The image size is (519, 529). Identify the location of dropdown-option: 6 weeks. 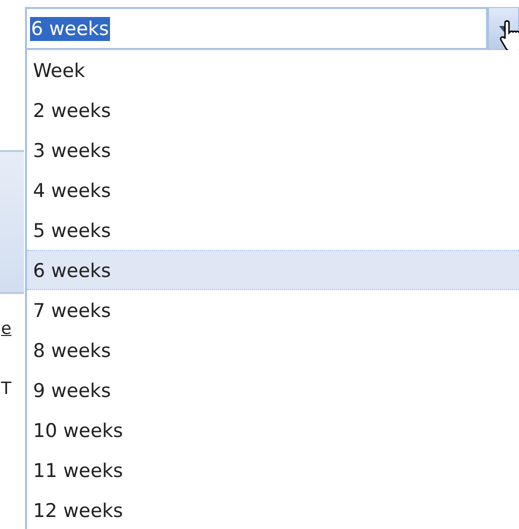
(273, 270).